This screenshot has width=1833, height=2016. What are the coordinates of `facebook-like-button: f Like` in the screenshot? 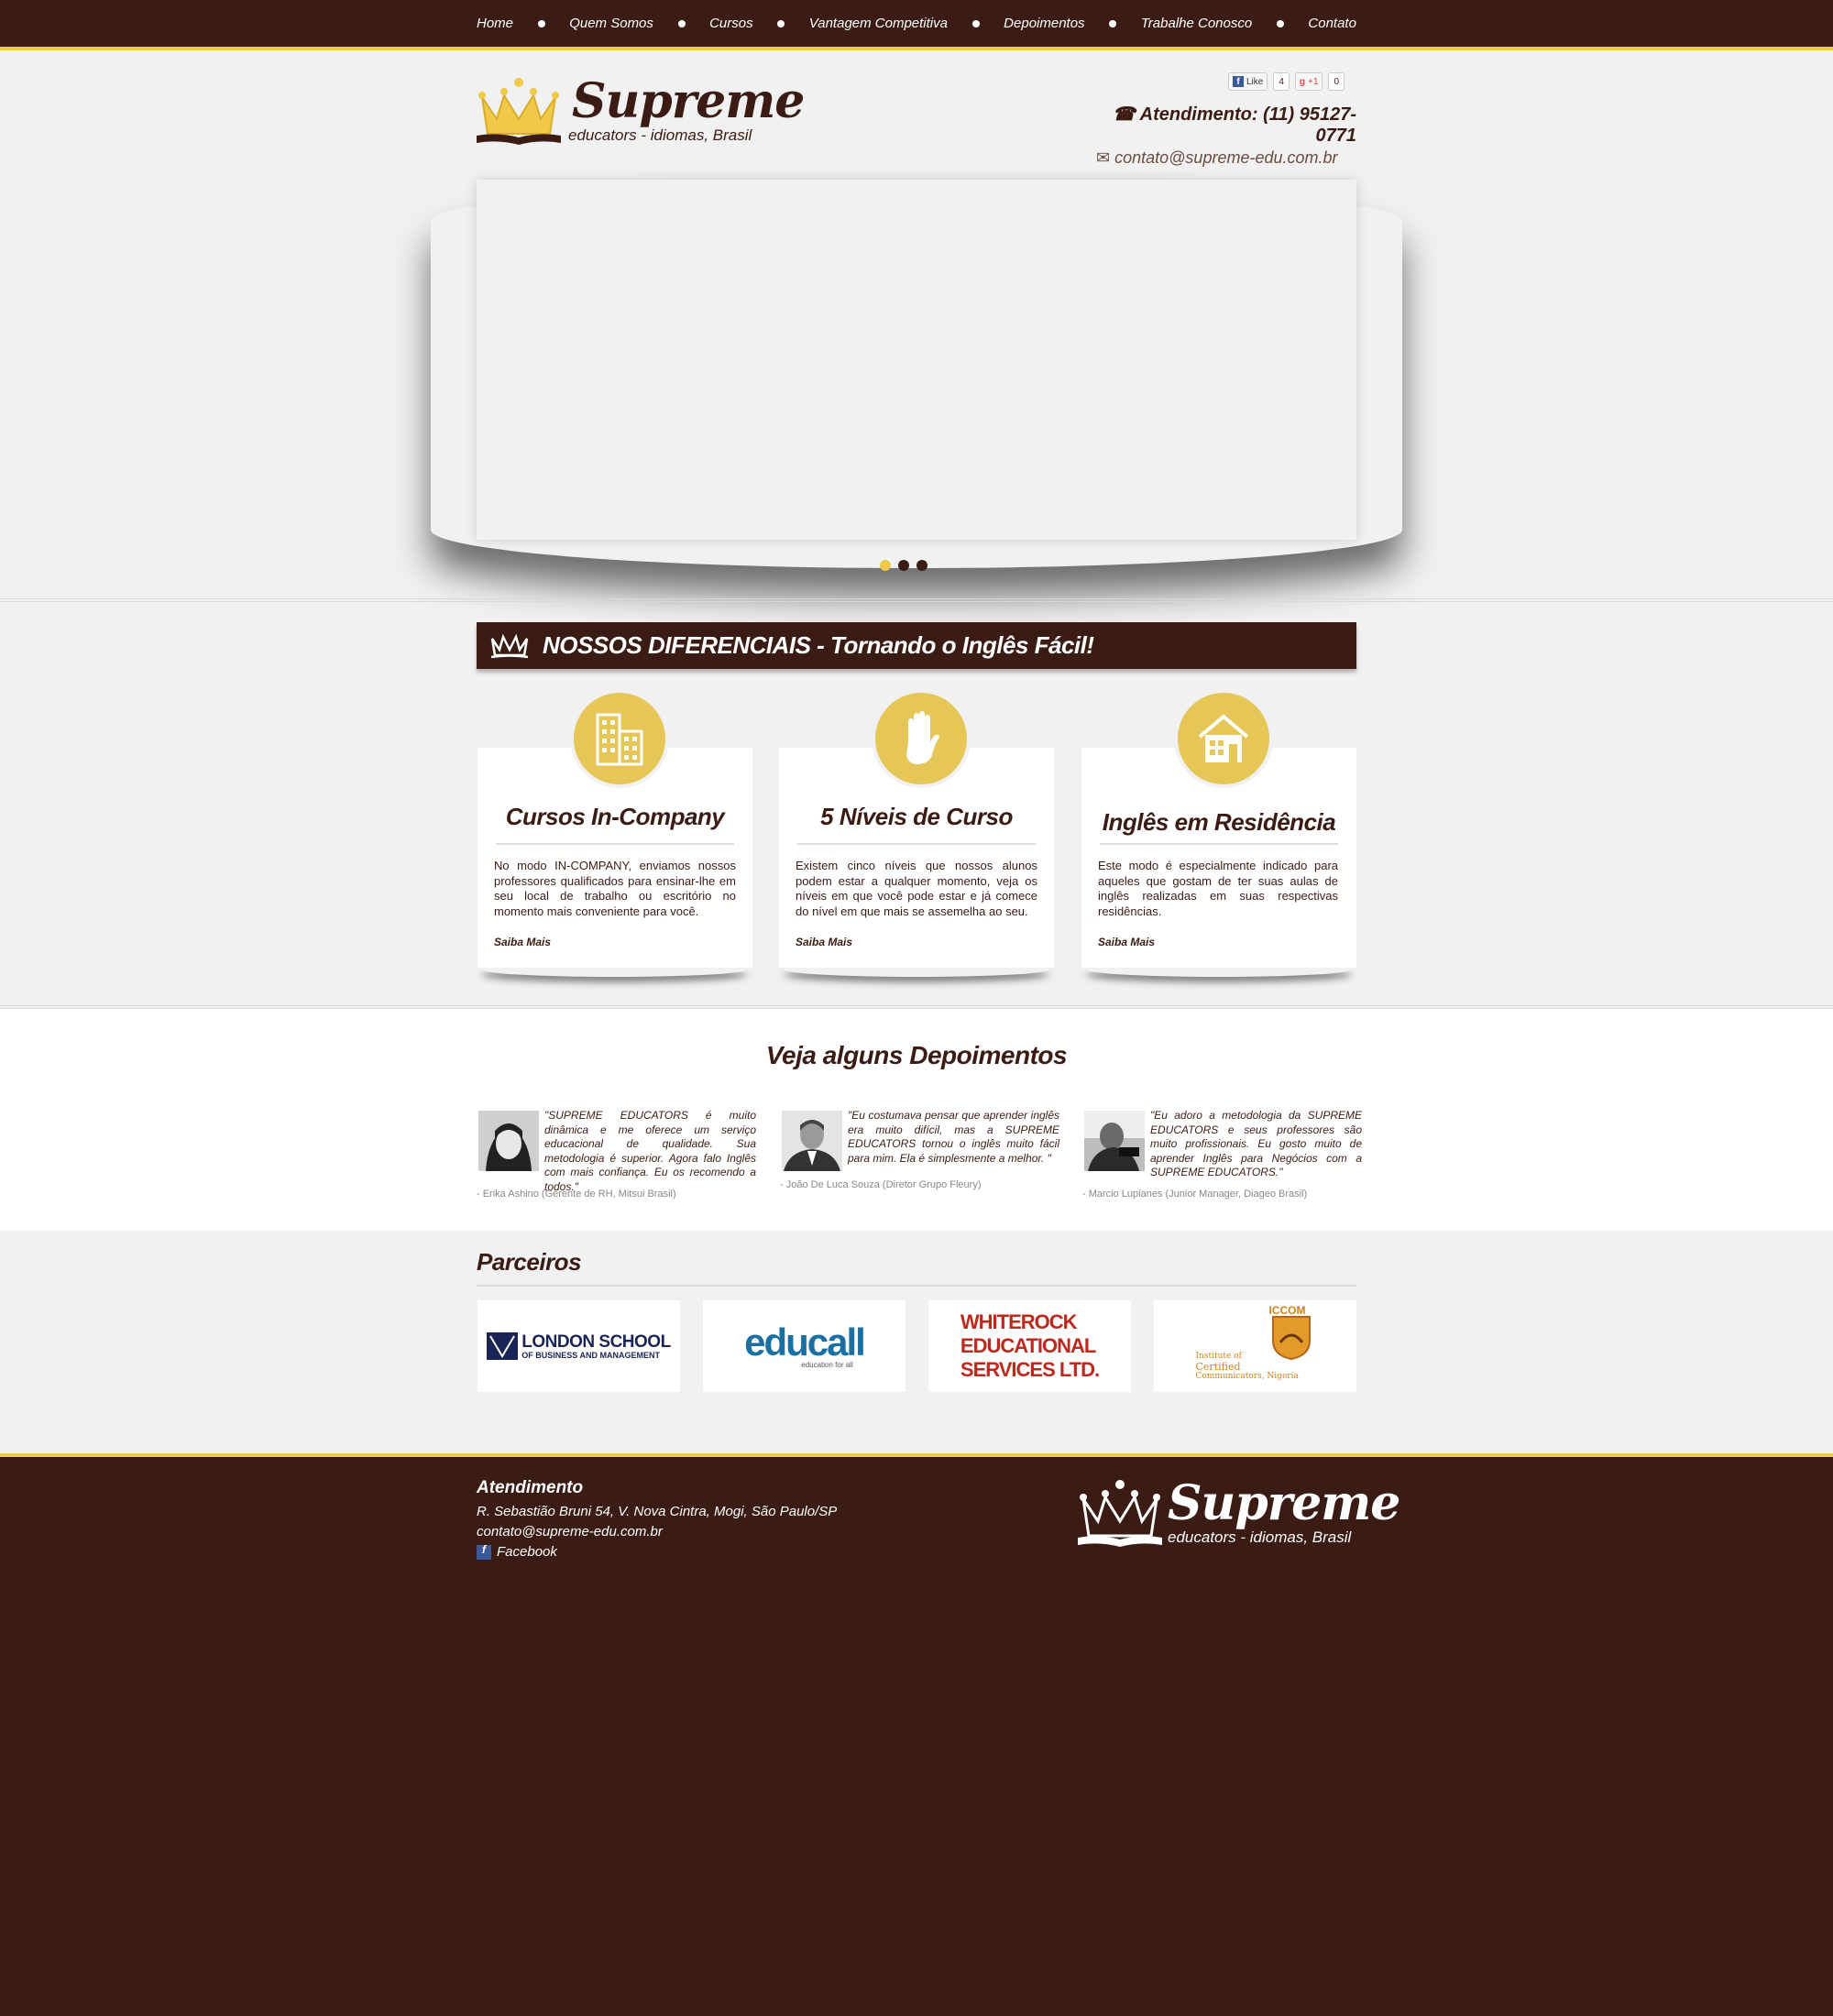 It's located at (1248, 81).